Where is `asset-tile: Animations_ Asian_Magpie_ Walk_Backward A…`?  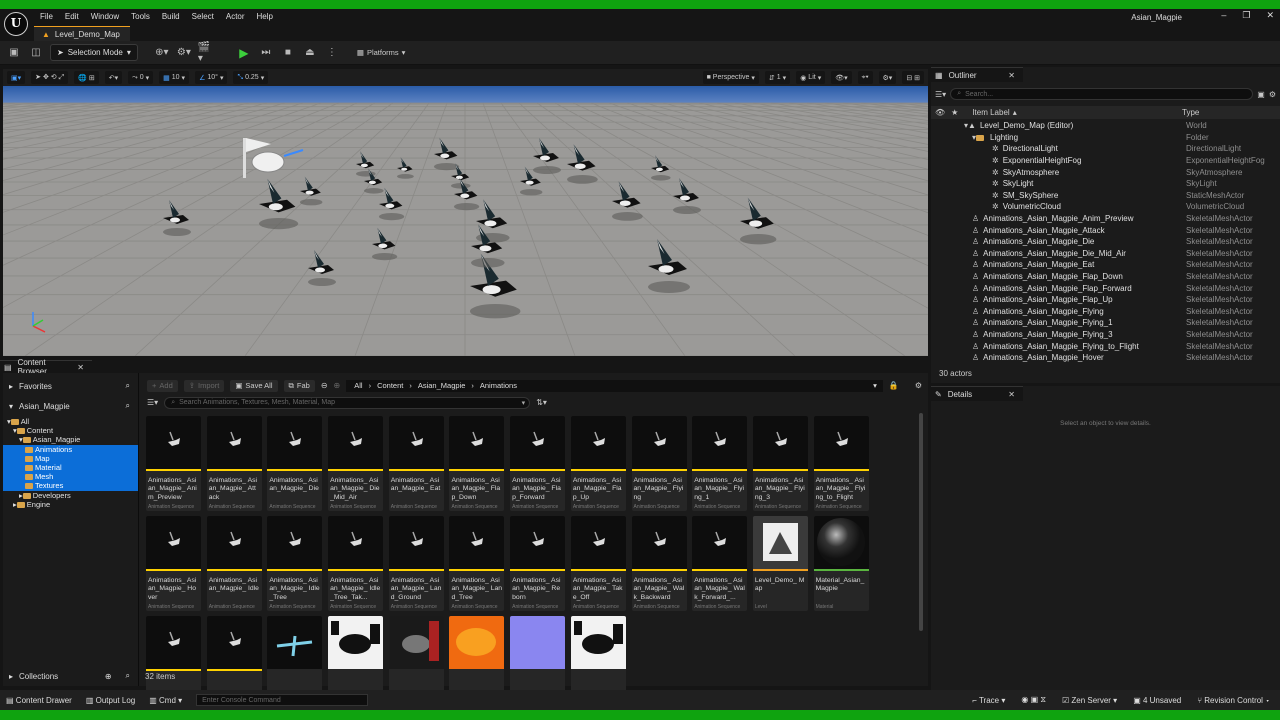
asset-tile: Animations_ Asian_Magpie_ Walk_Backward A… is located at coordinates (659, 563).